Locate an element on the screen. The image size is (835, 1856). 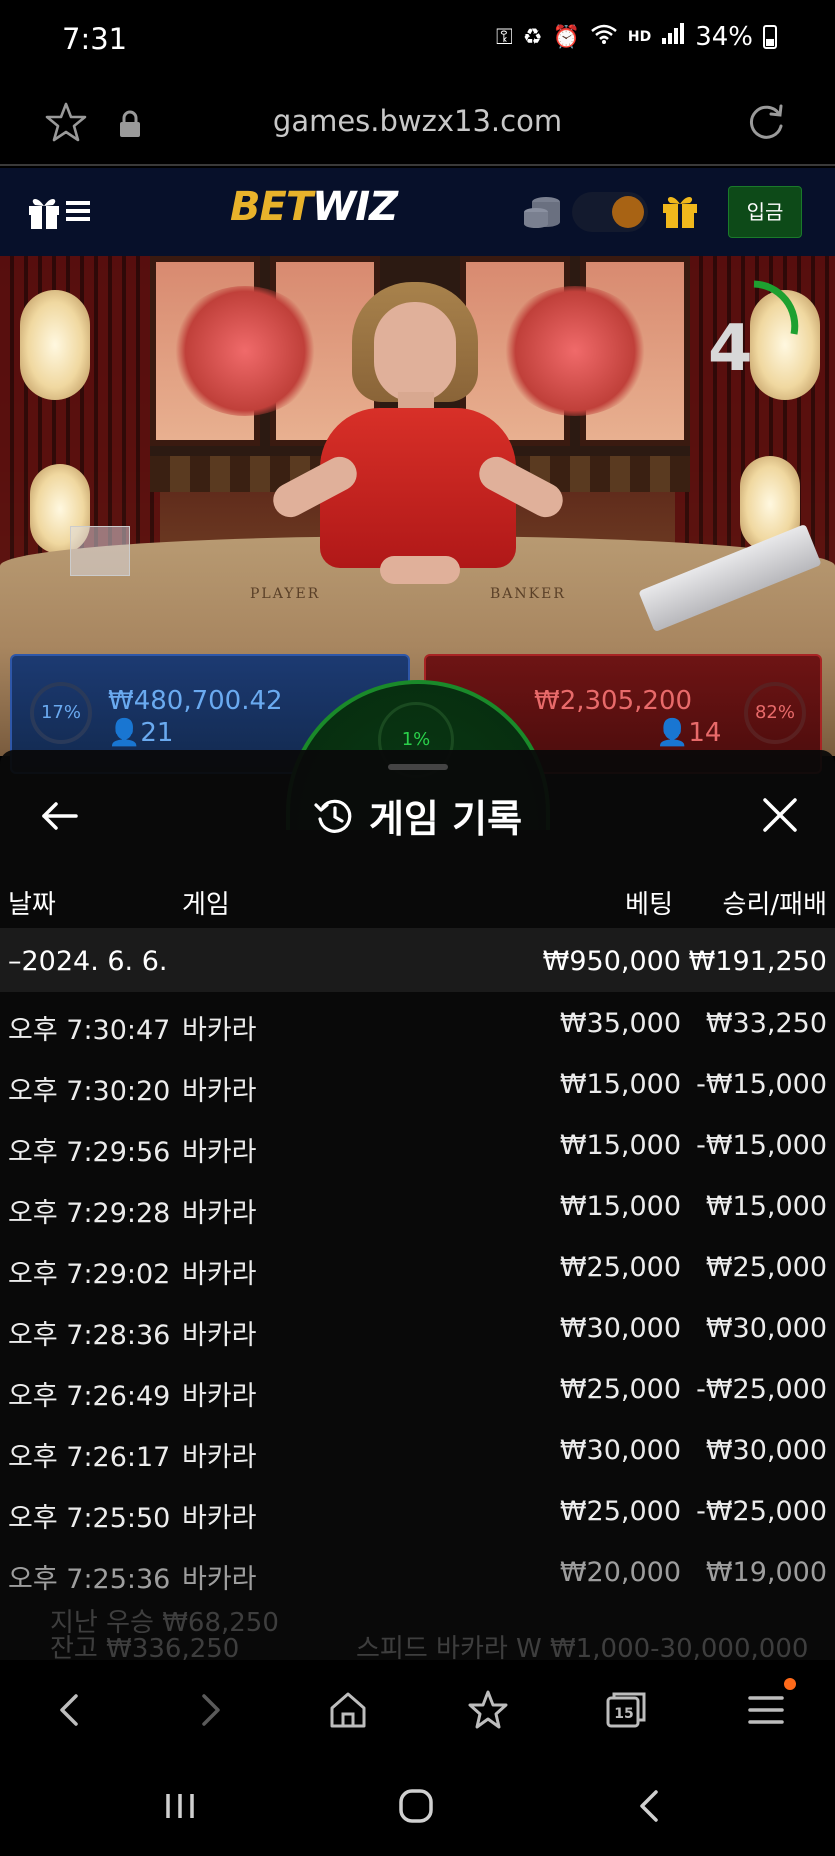
address-bar: games.bwzx13.com is located at coordinates (417, 121).